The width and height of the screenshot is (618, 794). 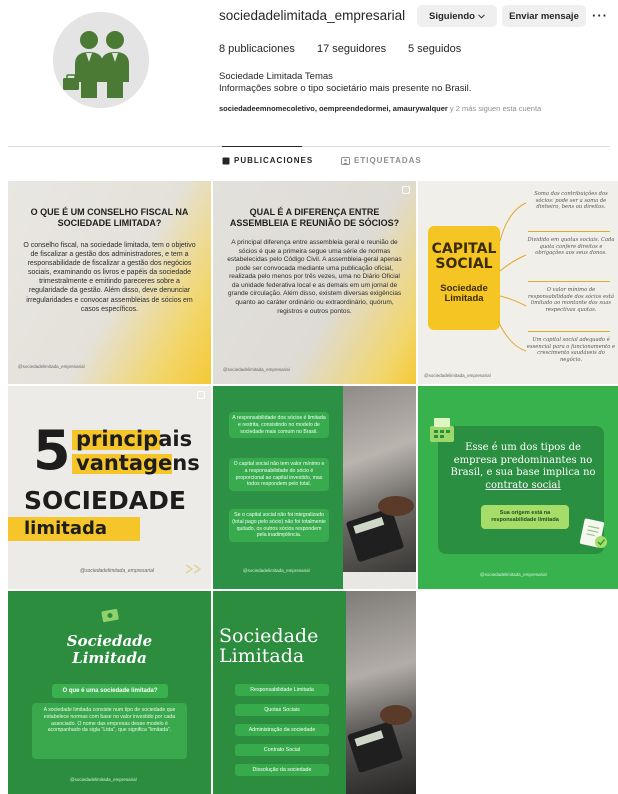 I want to click on profile-avatar, so click(x=101, y=60).